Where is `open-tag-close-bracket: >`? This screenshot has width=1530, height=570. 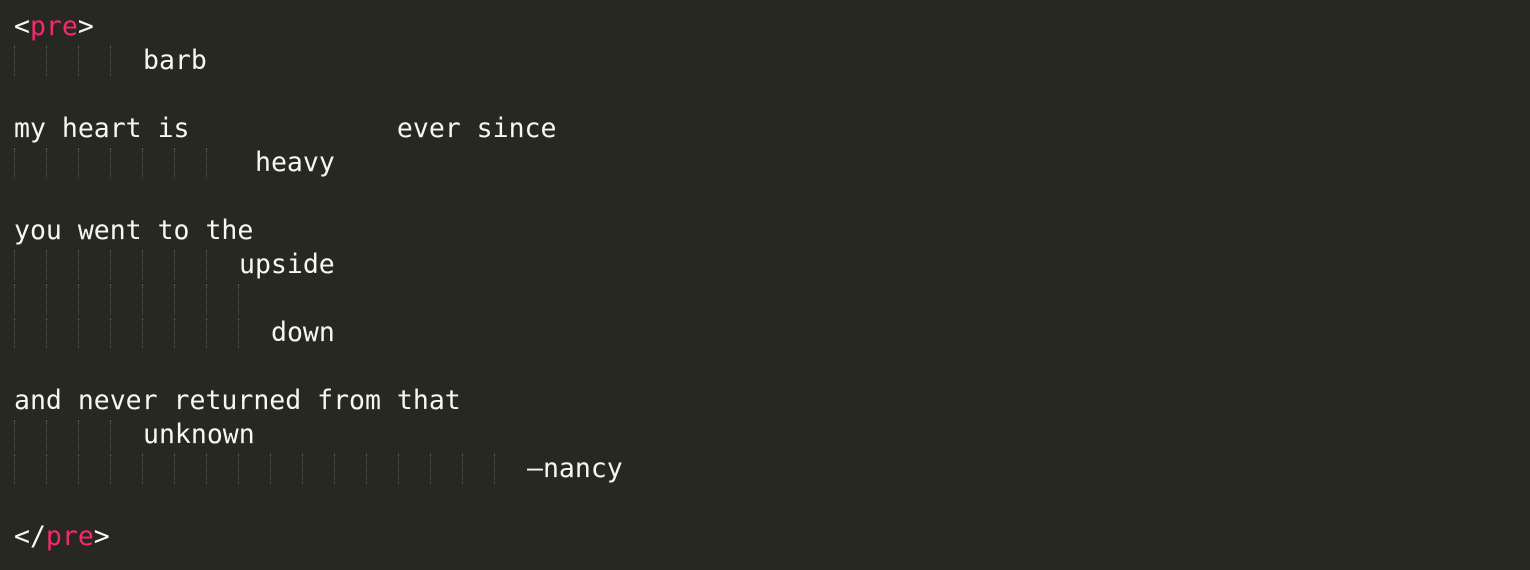 open-tag-close-bracket: > is located at coordinates (85, 26).